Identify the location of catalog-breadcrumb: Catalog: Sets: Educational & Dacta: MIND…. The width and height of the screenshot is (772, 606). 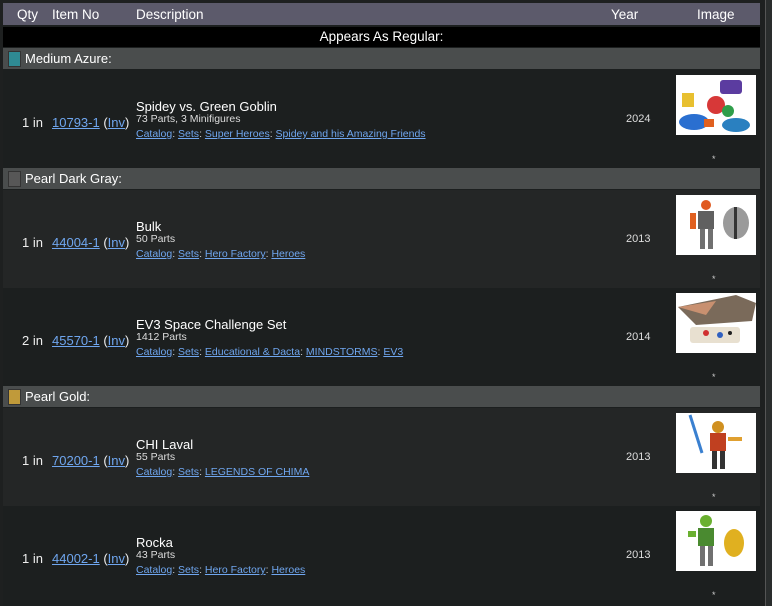
(270, 352).